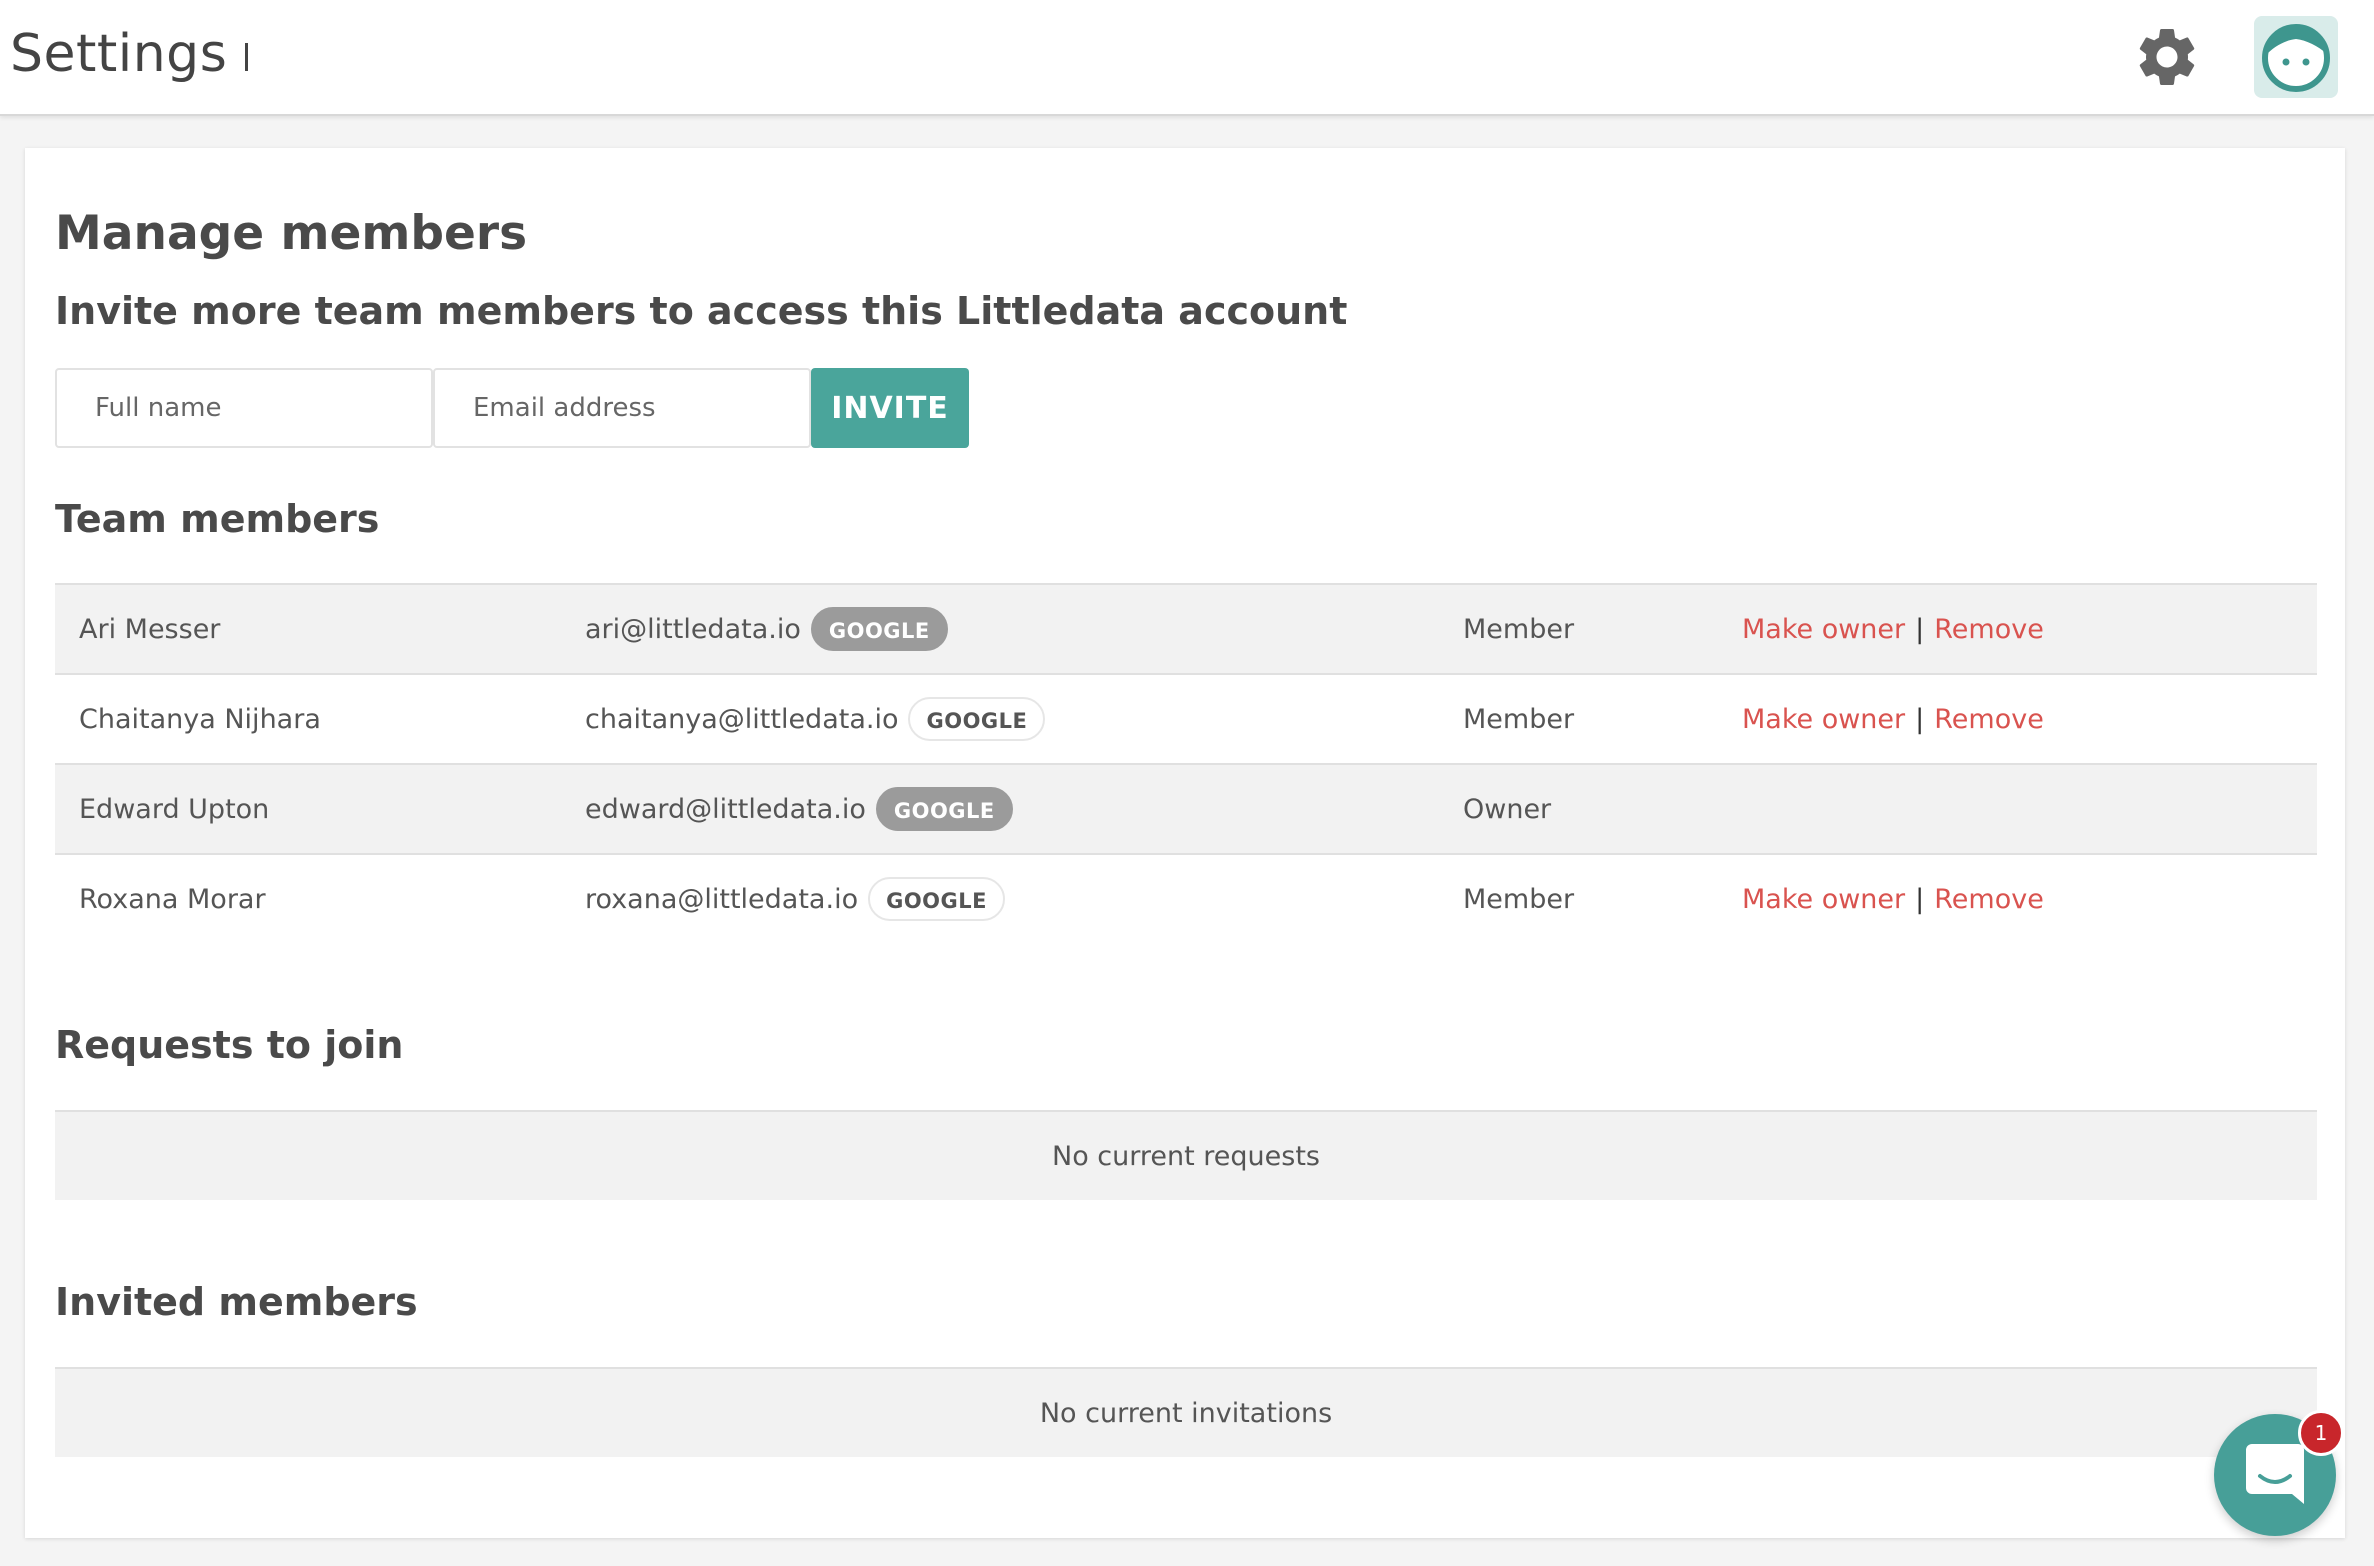 The width and height of the screenshot is (2374, 1566). Describe the element at coordinates (150, 629) in the screenshot. I see `member-name: Ari Messer` at that location.